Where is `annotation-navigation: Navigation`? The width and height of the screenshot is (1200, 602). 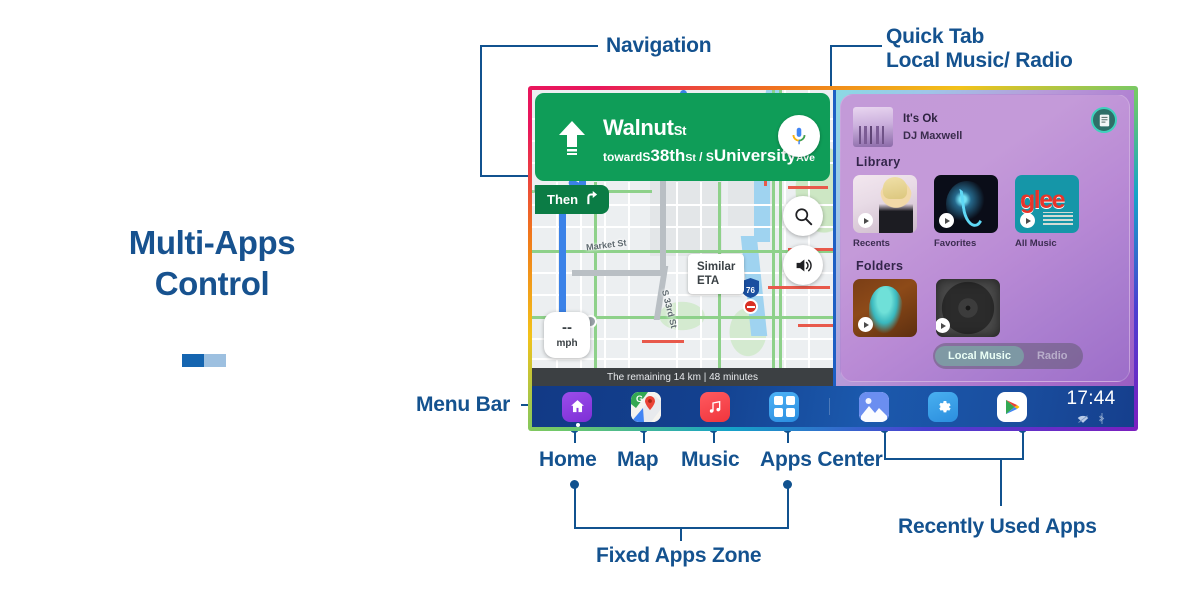 annotation-navigation: Navigation is located at coordinates (659, 45).